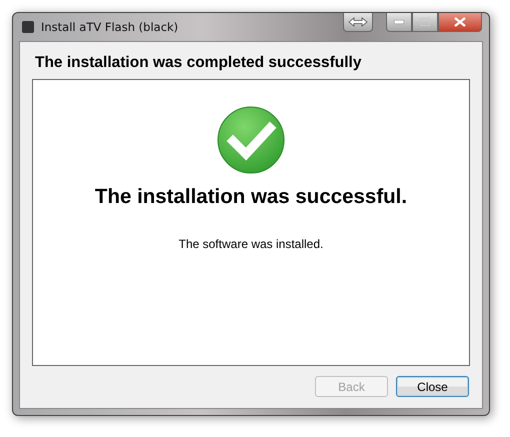 The image size is (510, 437). I want to click on resize-button, so click(358, 22).